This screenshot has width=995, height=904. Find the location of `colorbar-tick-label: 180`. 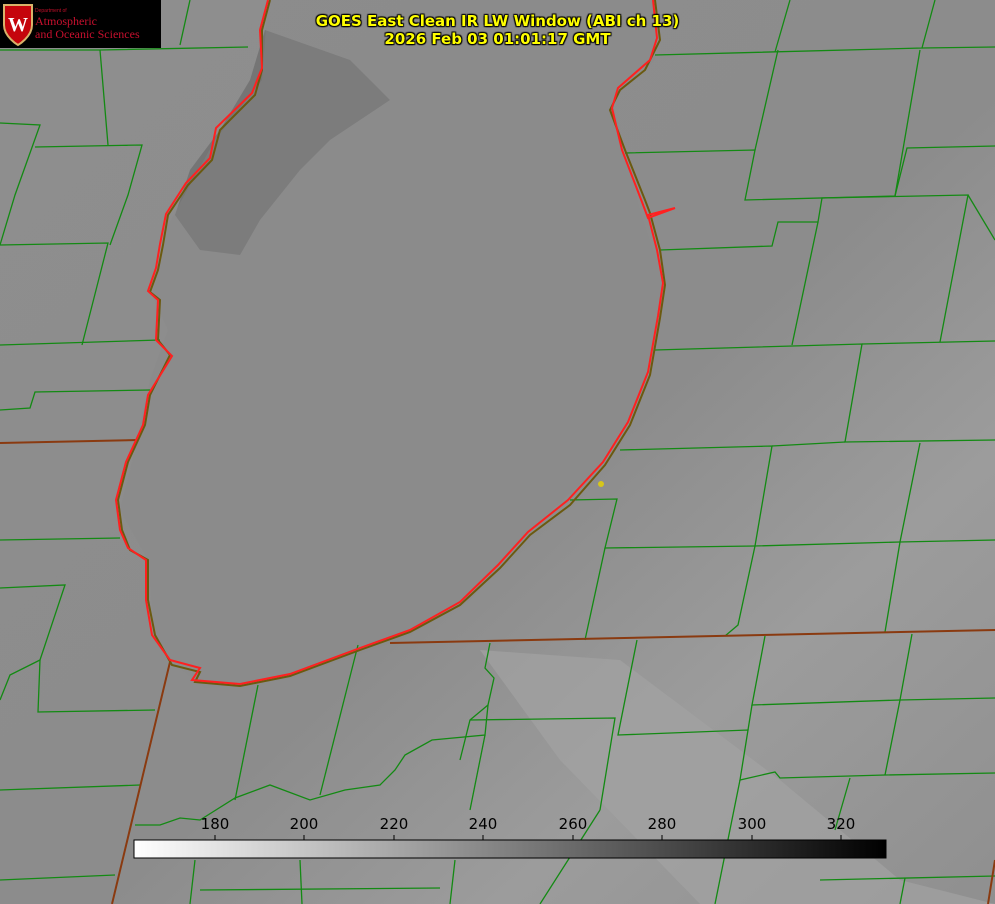

colorbar-tick-label: 180 is located at coordinates (215, 824).